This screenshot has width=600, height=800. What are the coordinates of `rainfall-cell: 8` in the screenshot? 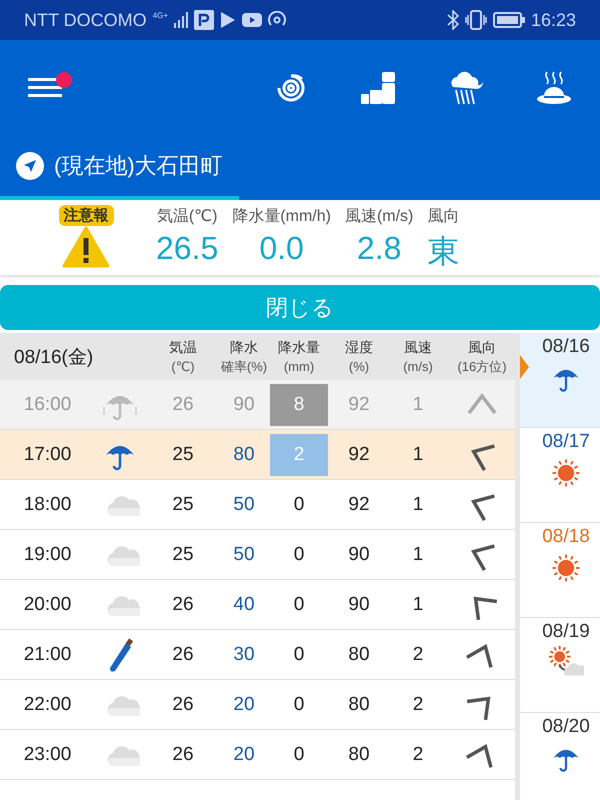 It's located at (299, 405).